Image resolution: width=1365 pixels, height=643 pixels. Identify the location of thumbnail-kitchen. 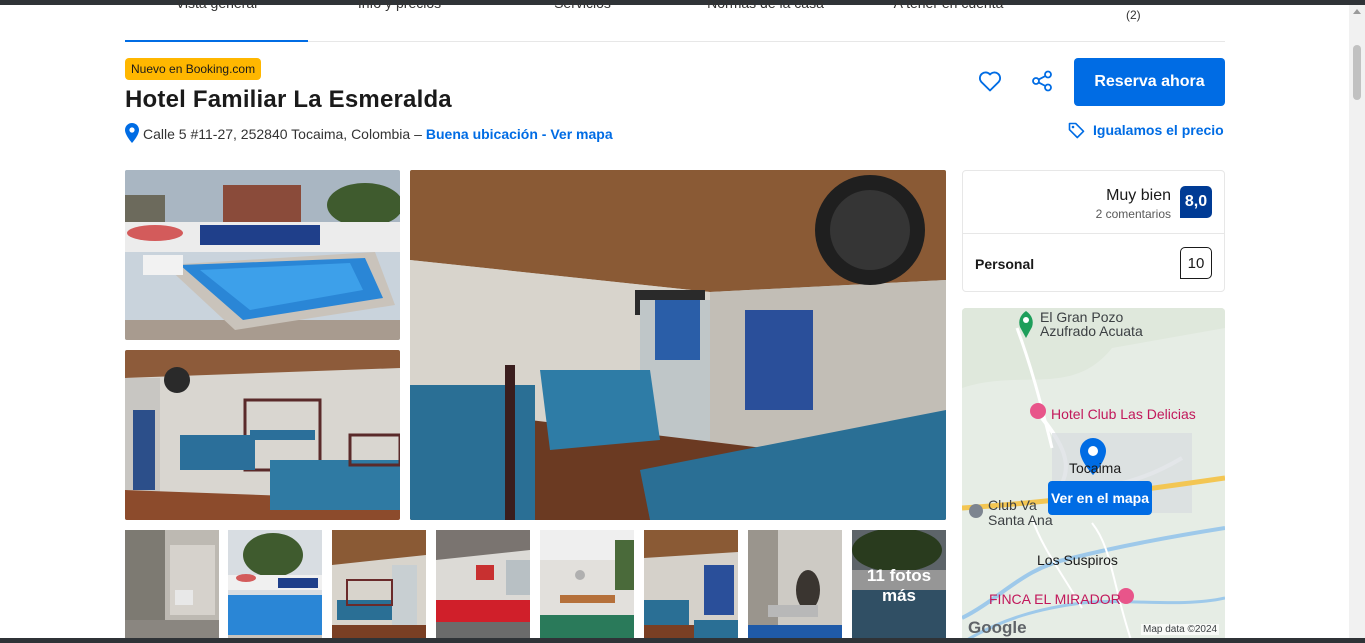
(795, 586).